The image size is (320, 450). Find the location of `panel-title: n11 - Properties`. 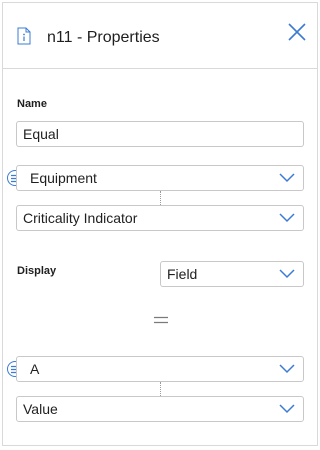

panel-title: n11 - Properties is located at coordinates (103, 37).